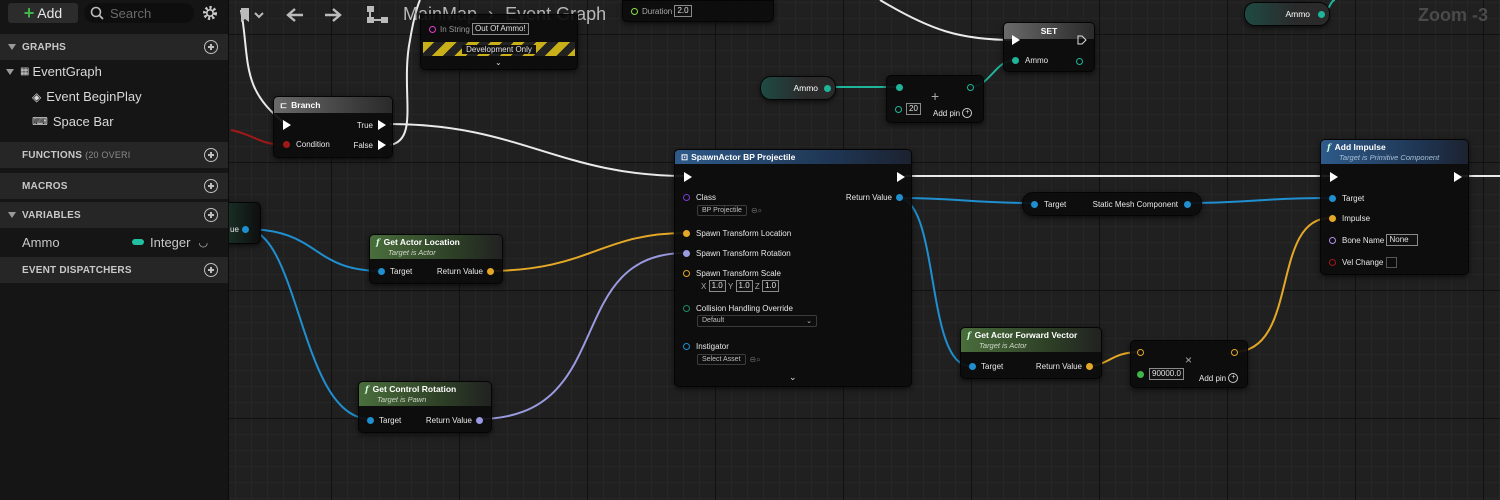 The height and width of the screenshot is (500, 1500). Describe the element at coordinates (970, 87) in the screenshot. I see `add-out-pin` at that location.